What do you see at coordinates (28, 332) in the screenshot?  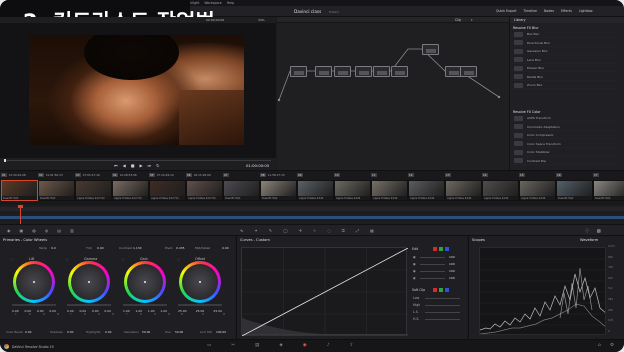 I see `color-boost-field: 0.00` at bounding box center [28, 332].